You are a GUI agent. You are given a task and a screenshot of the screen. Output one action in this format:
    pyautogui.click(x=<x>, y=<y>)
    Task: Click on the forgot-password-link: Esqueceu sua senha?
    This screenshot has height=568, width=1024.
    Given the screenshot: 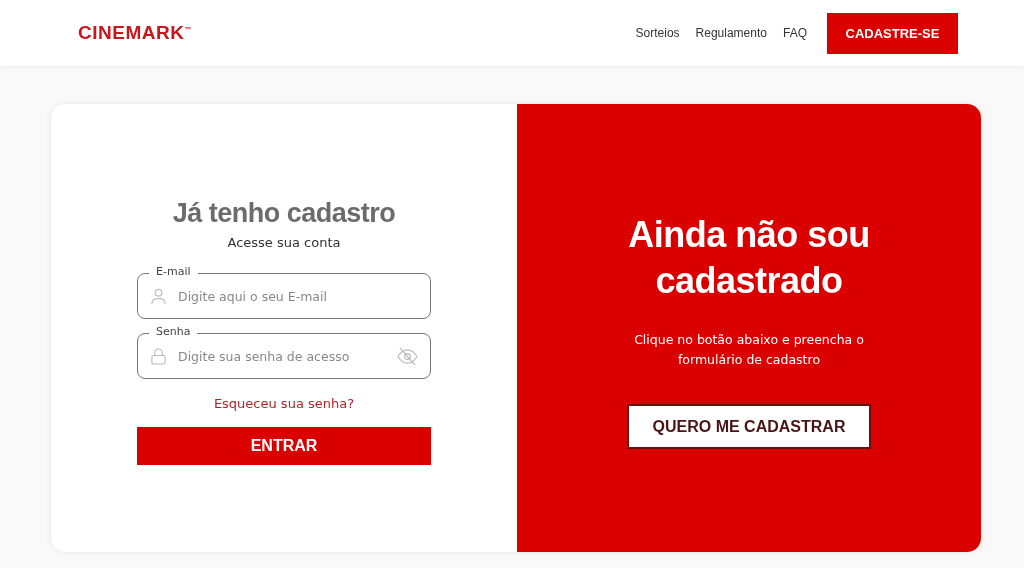 What is the action you would take?
    pyautogui.click(x=284, y=403)
    